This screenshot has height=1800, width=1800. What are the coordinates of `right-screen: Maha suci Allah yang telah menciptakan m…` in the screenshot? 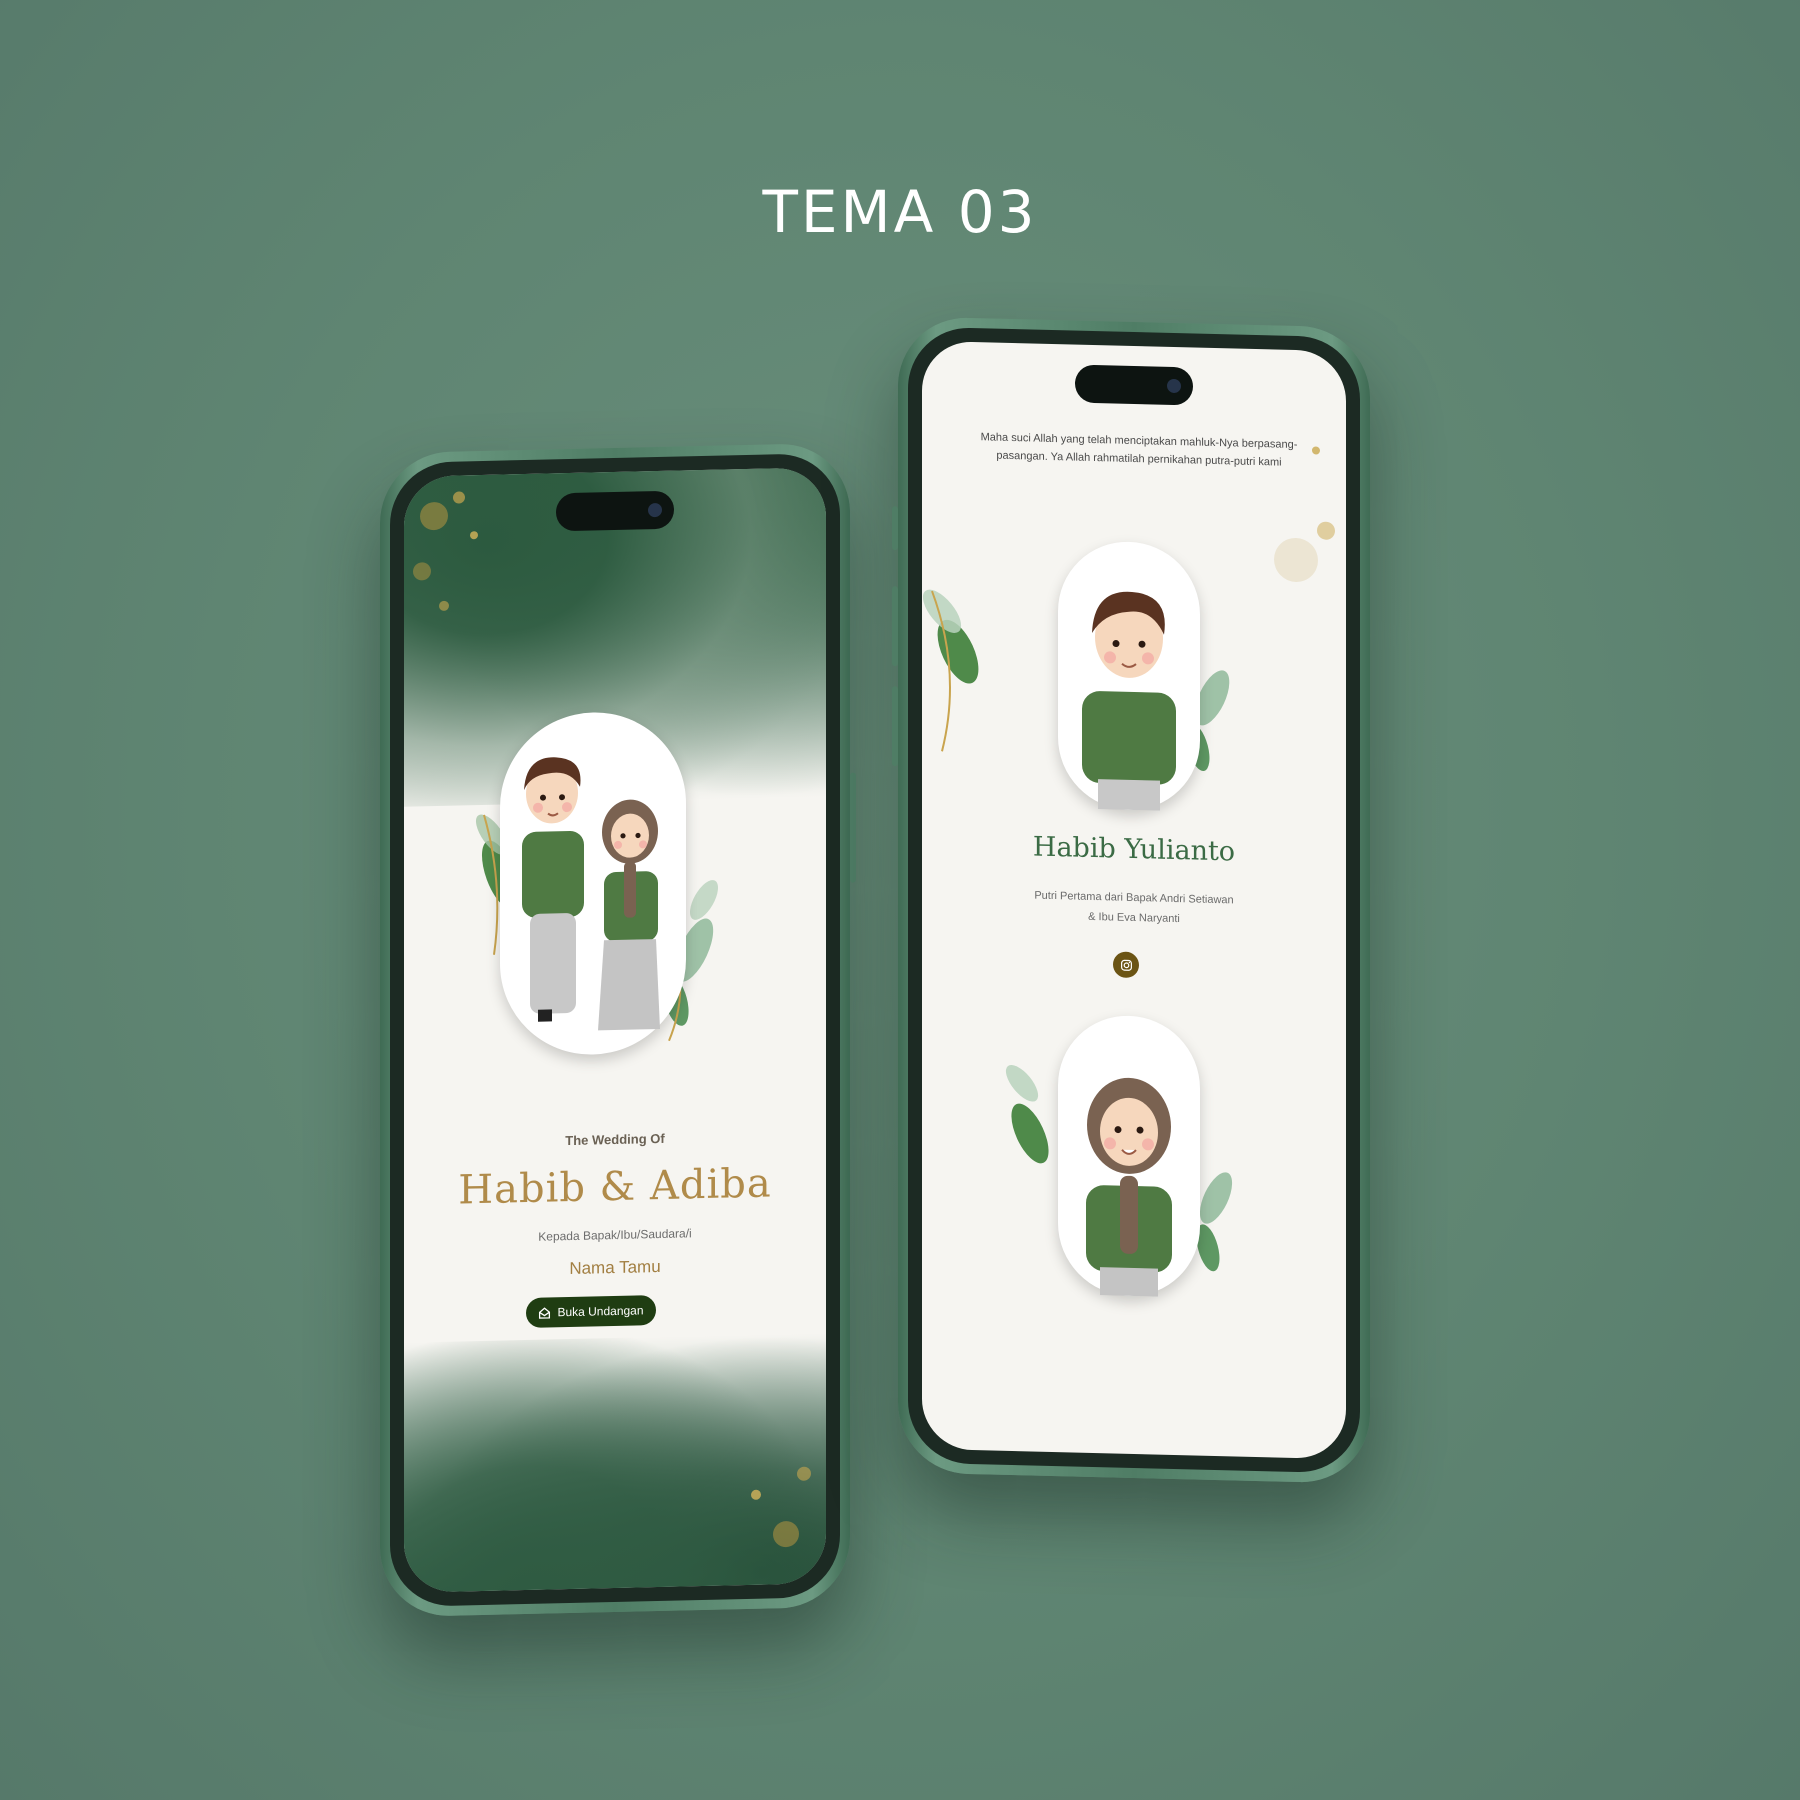 It's located at (1134, 900).